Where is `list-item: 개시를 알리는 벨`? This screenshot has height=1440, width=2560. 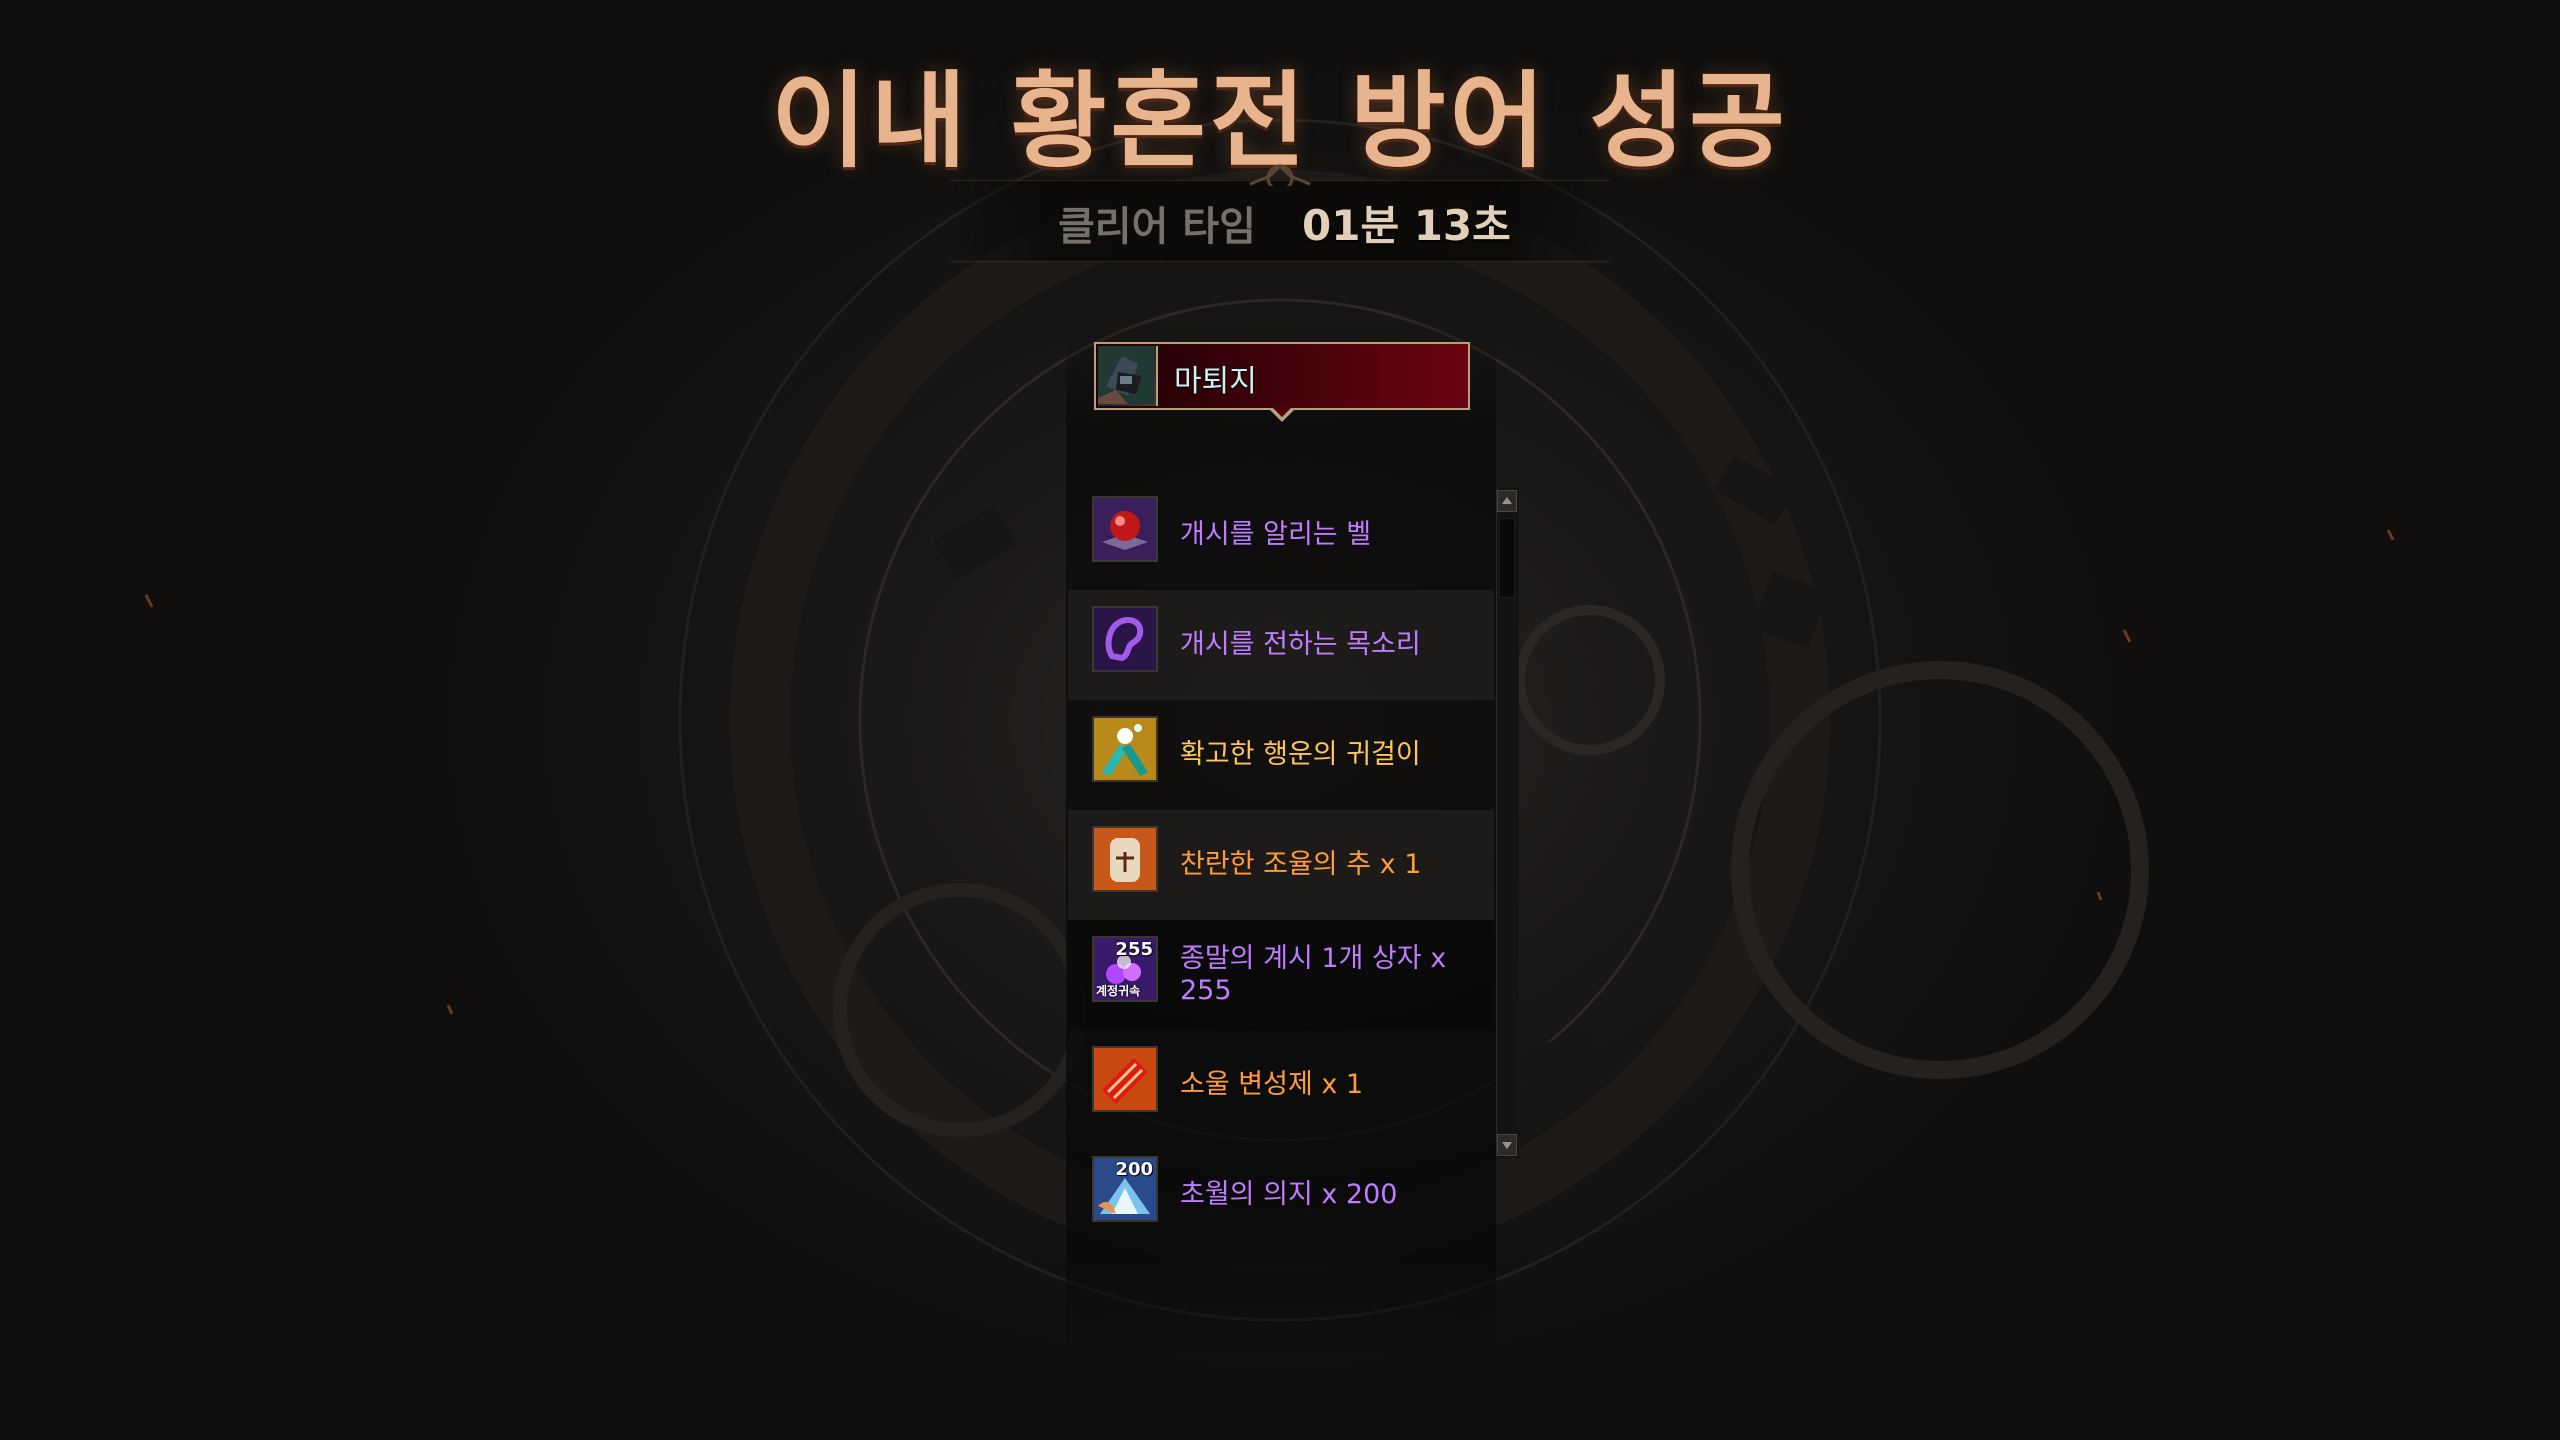
list-item: 개시를 알리는 벨 is located at coordinates (1281, 535).